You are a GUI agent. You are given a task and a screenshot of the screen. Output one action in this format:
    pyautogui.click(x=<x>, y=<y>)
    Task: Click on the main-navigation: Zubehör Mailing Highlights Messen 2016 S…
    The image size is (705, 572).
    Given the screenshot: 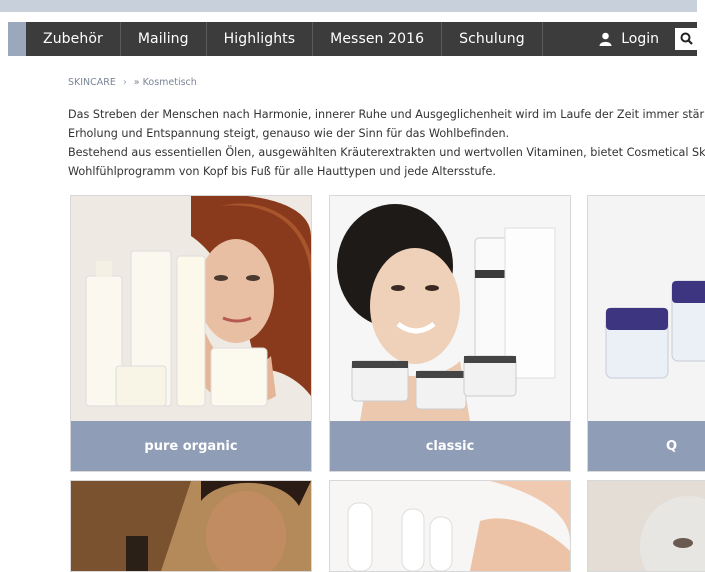 What is the action you would take?
    pyautogui.click(x=352, y=39)
    